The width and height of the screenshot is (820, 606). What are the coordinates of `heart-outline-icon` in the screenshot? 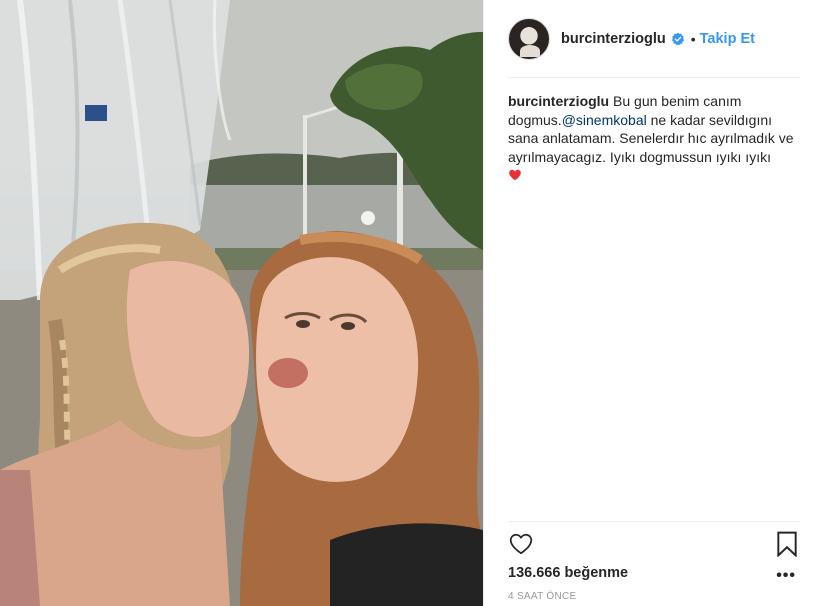 It's located at (521, 544).